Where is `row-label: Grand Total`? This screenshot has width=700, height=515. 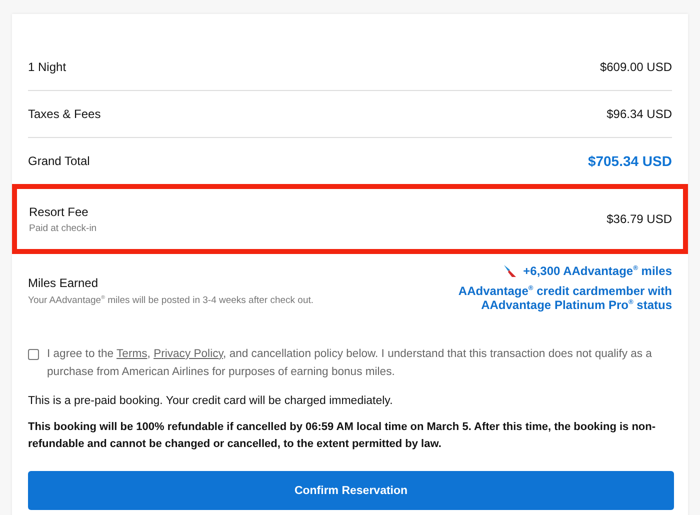
row-label: Grand Total is located at coordinates (59, 161).